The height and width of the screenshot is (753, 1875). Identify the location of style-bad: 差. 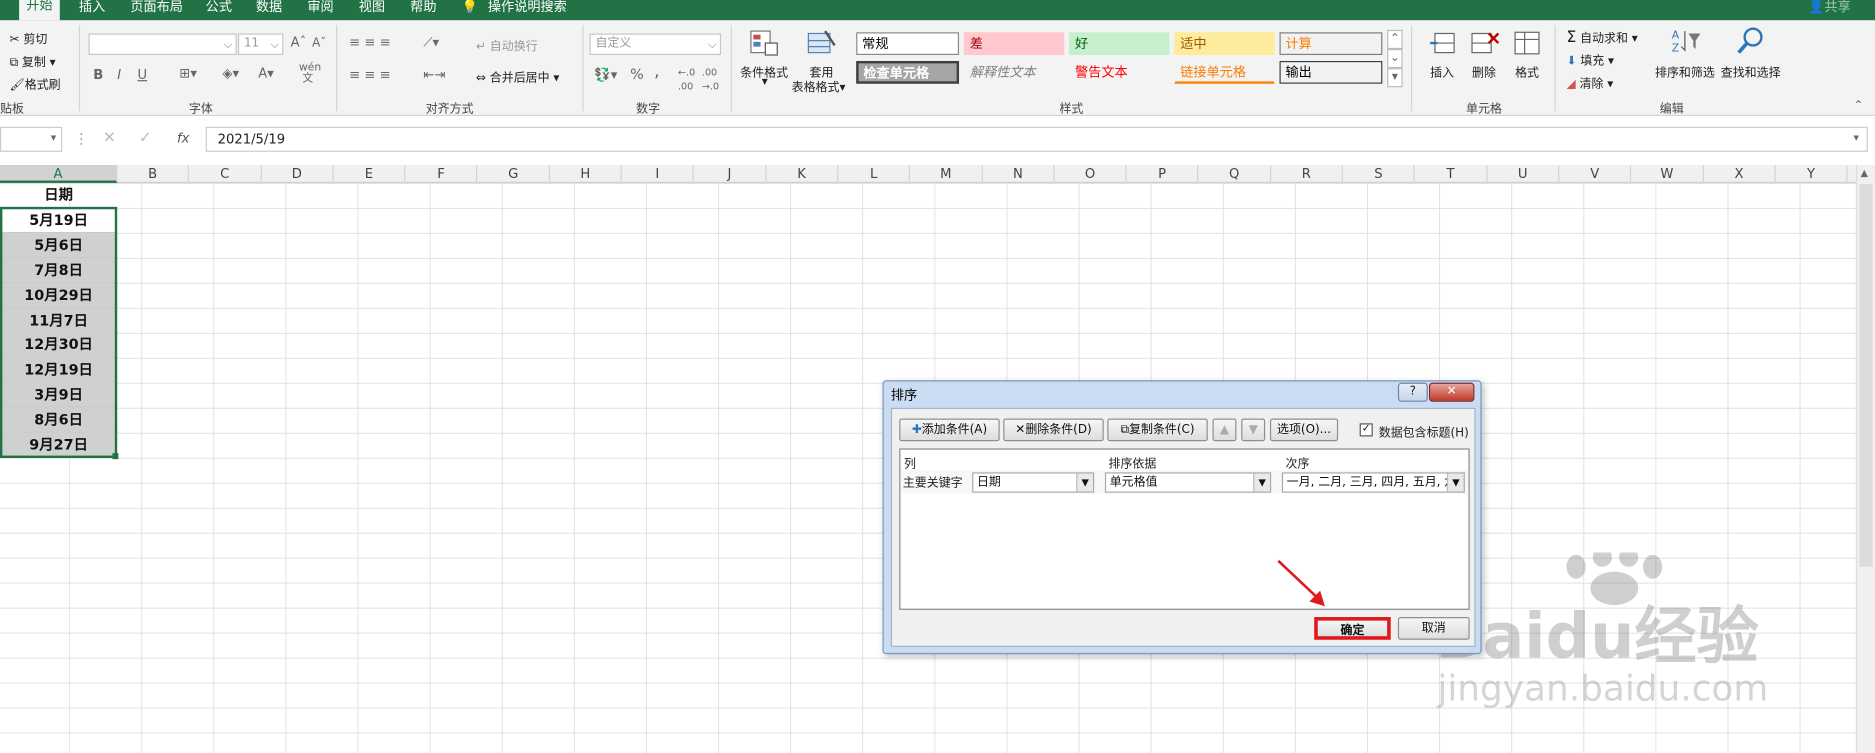
(1014, 44).